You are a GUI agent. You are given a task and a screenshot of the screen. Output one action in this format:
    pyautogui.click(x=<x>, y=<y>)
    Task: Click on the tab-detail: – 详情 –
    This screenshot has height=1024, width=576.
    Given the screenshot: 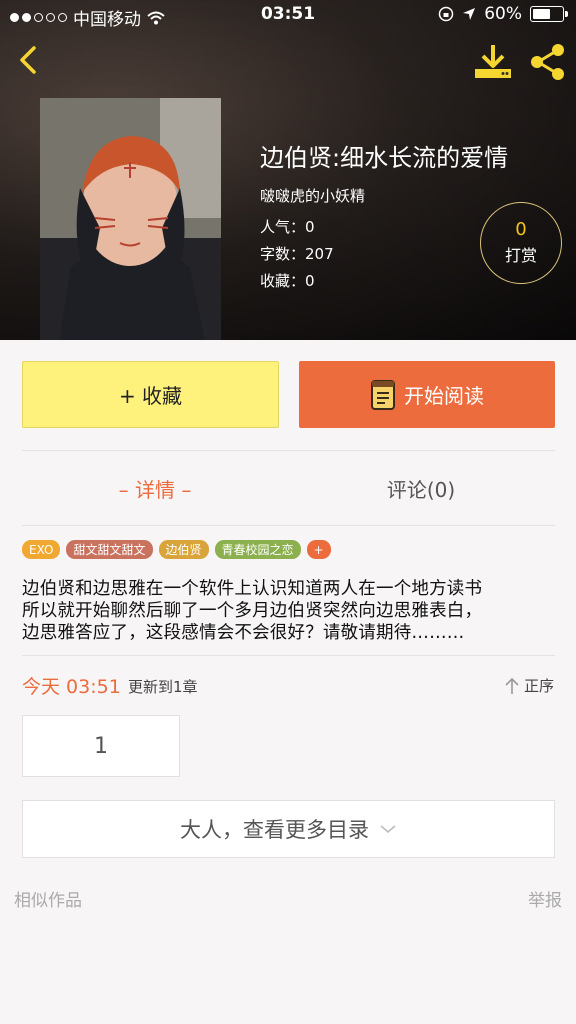 What is the action you would take?
    pyautogui.click(x=155, y=488)
    